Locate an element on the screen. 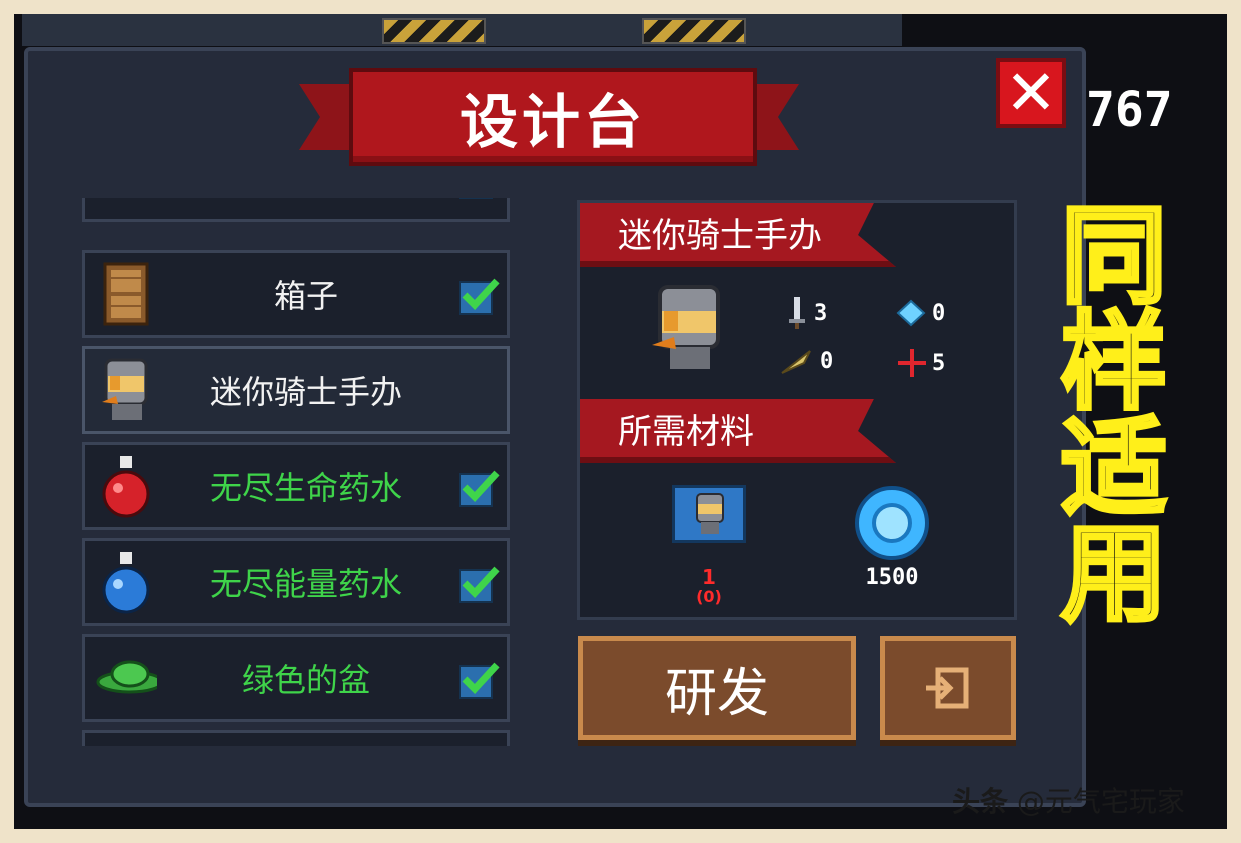  exit-button is located at coordinates (948, 688).